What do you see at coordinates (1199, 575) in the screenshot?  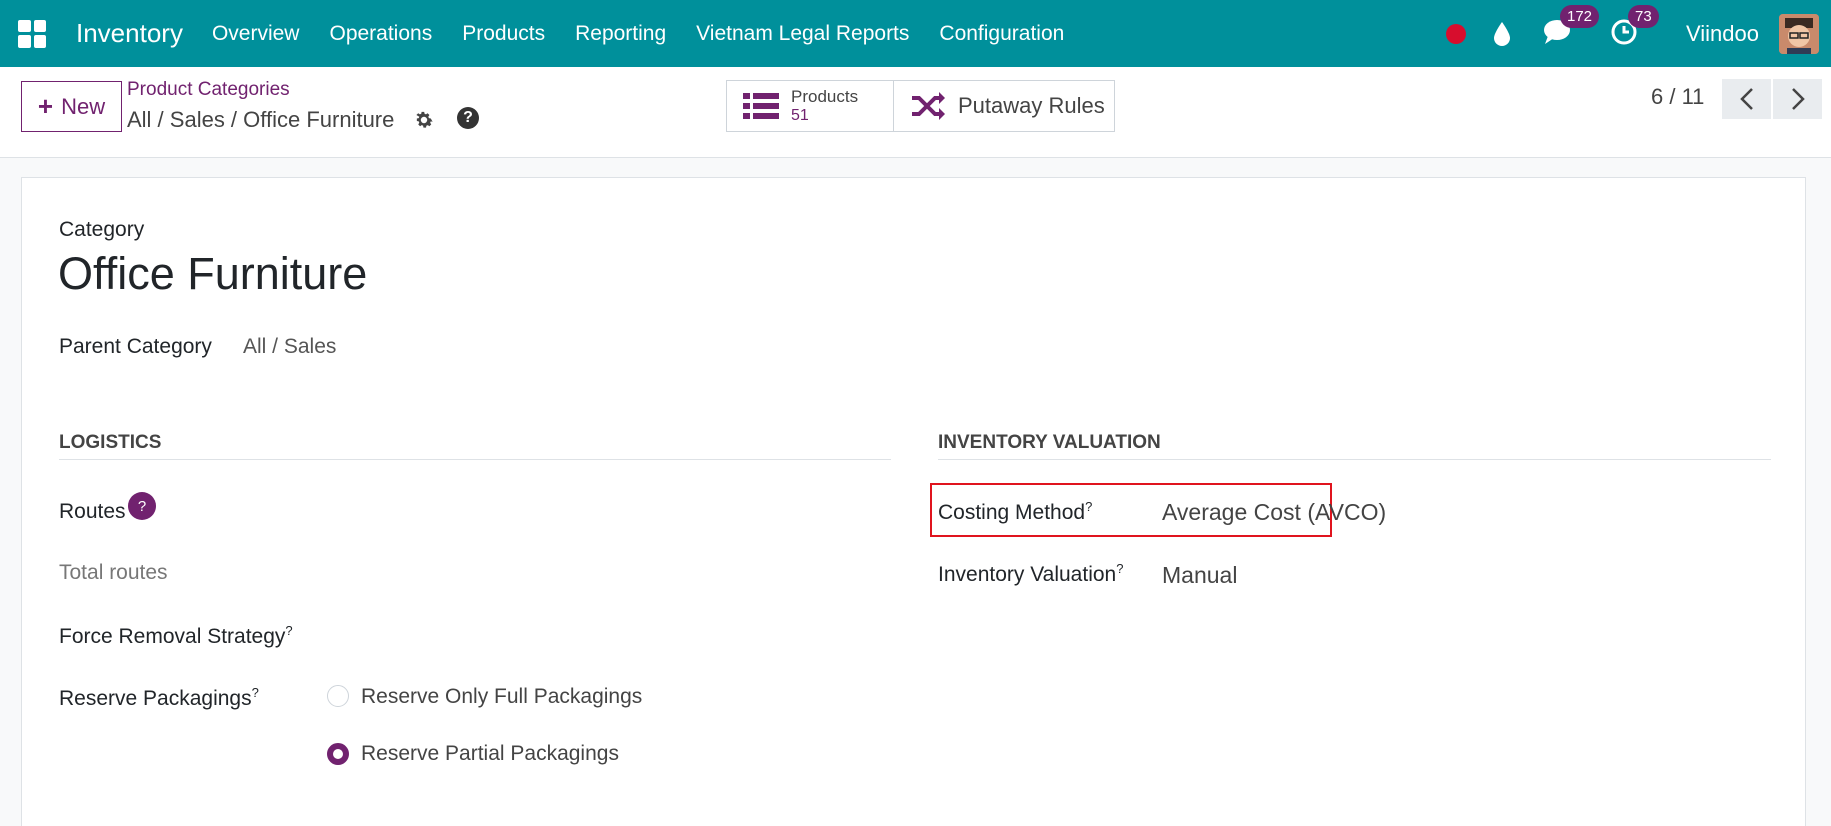 I see `inventory-valuation-field: Manual` at bounding box center [1199, 575].